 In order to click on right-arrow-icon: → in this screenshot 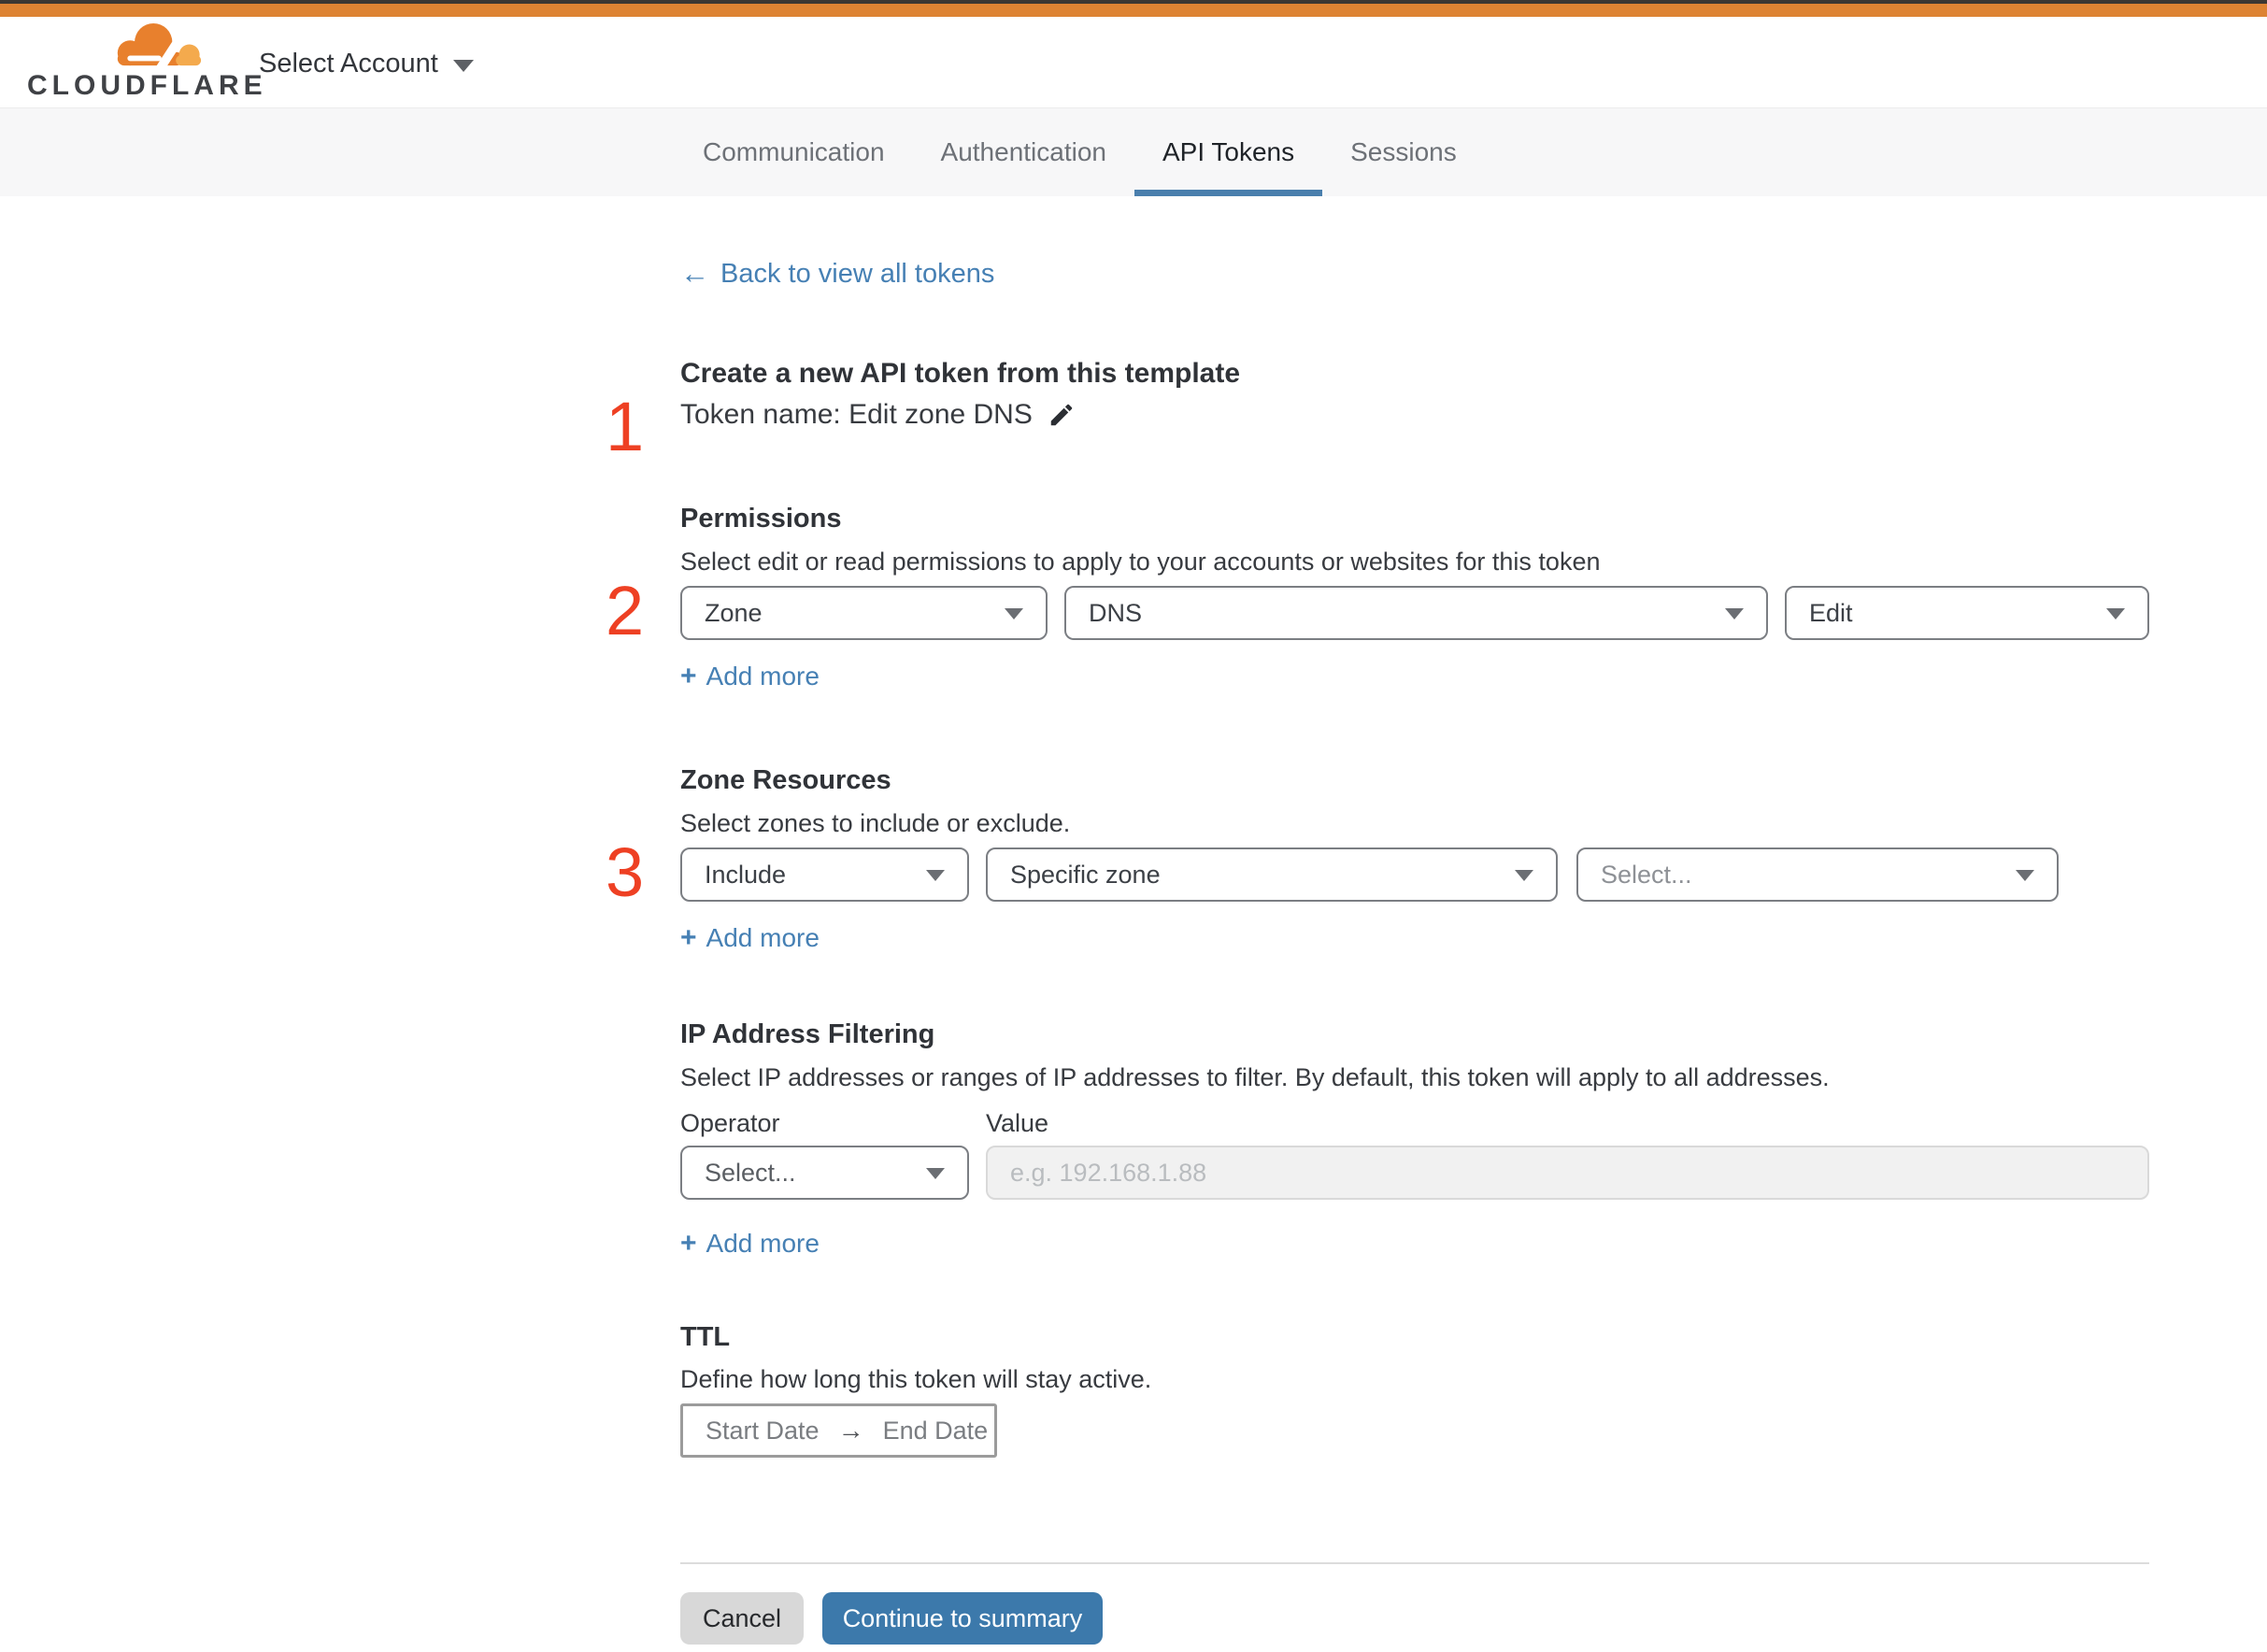, I will do `click(851, 1431)`.